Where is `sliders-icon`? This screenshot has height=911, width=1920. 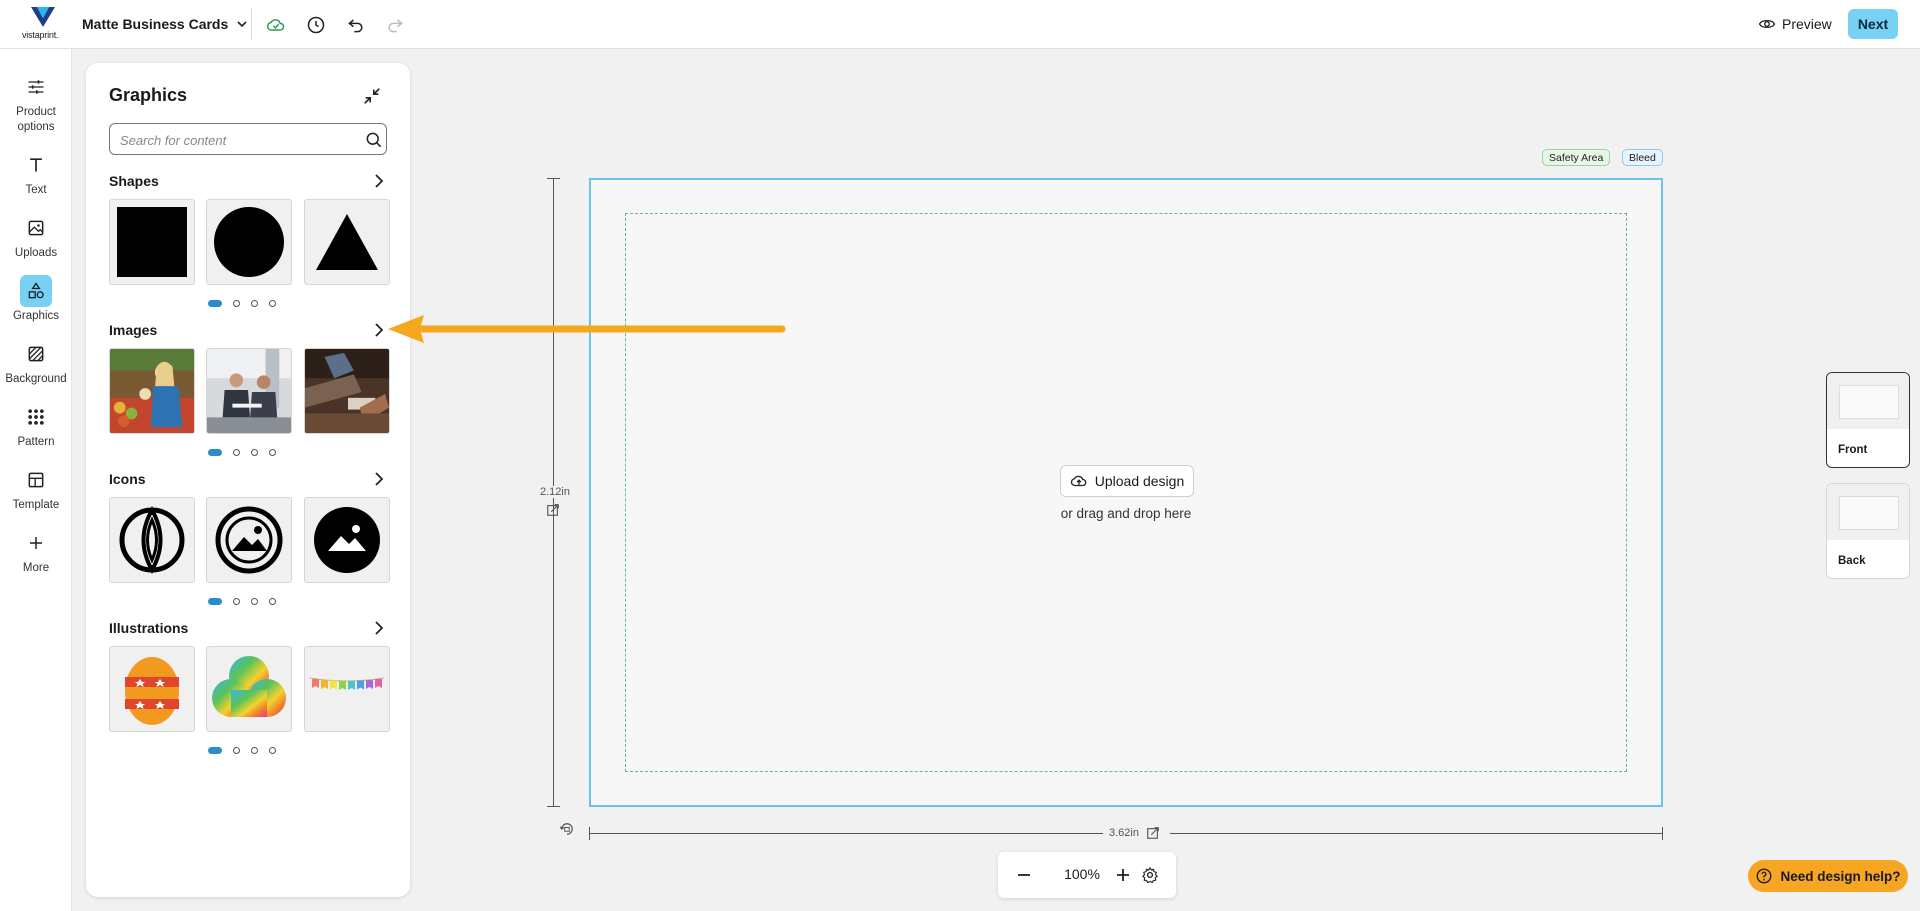
sliders-icon is located at coordinates (36, 87).